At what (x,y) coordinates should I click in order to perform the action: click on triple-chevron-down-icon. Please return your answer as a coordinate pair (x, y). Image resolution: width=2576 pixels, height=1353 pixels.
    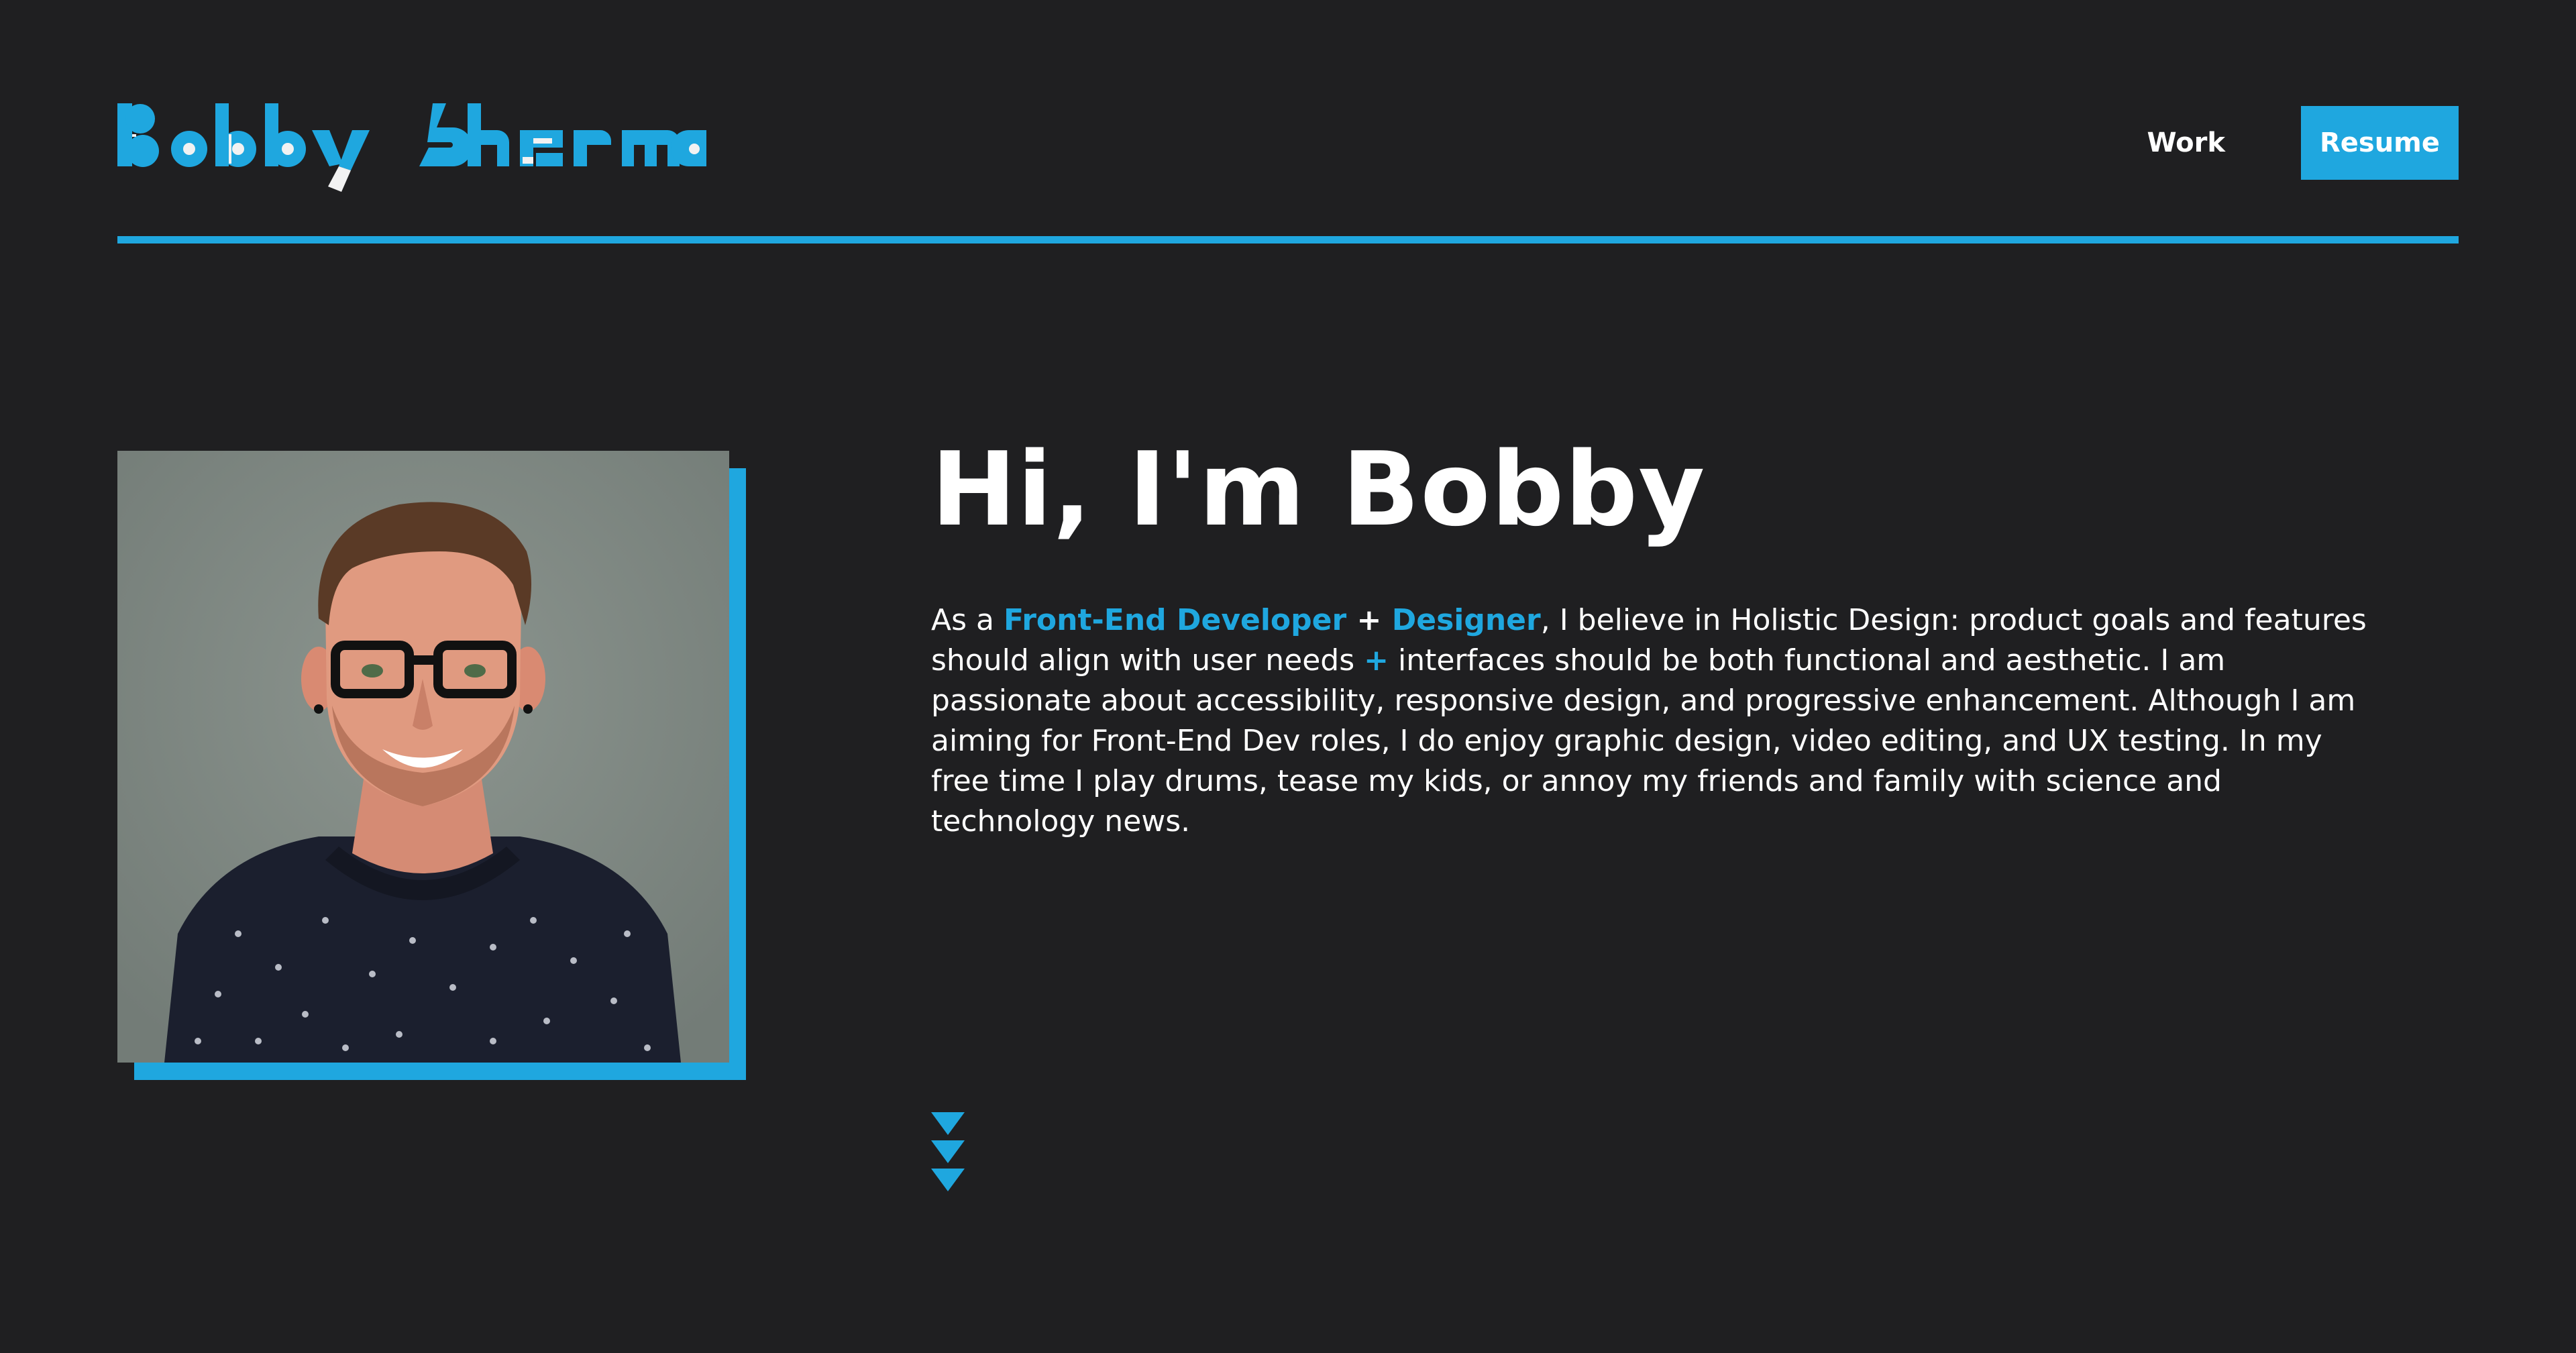
    Looking at the image, I should click on (948, 1151).